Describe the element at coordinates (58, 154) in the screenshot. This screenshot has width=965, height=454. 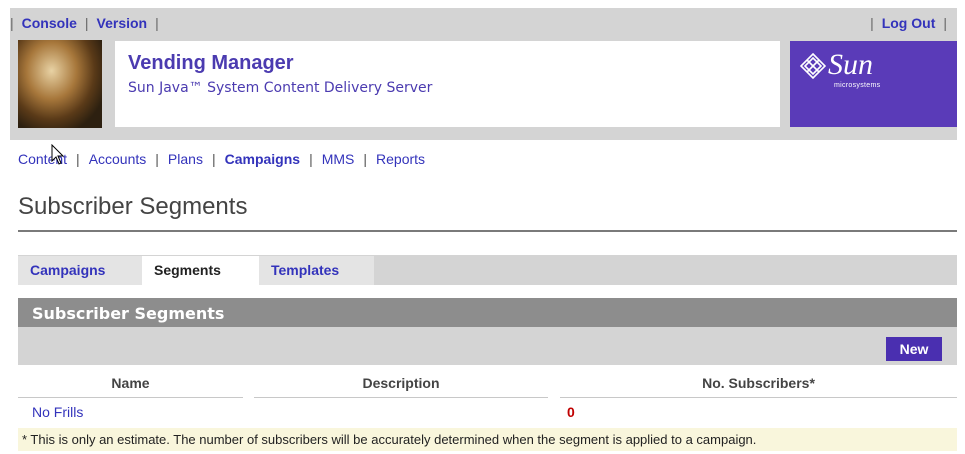
I see `mouse-cursor-icon` at that location.